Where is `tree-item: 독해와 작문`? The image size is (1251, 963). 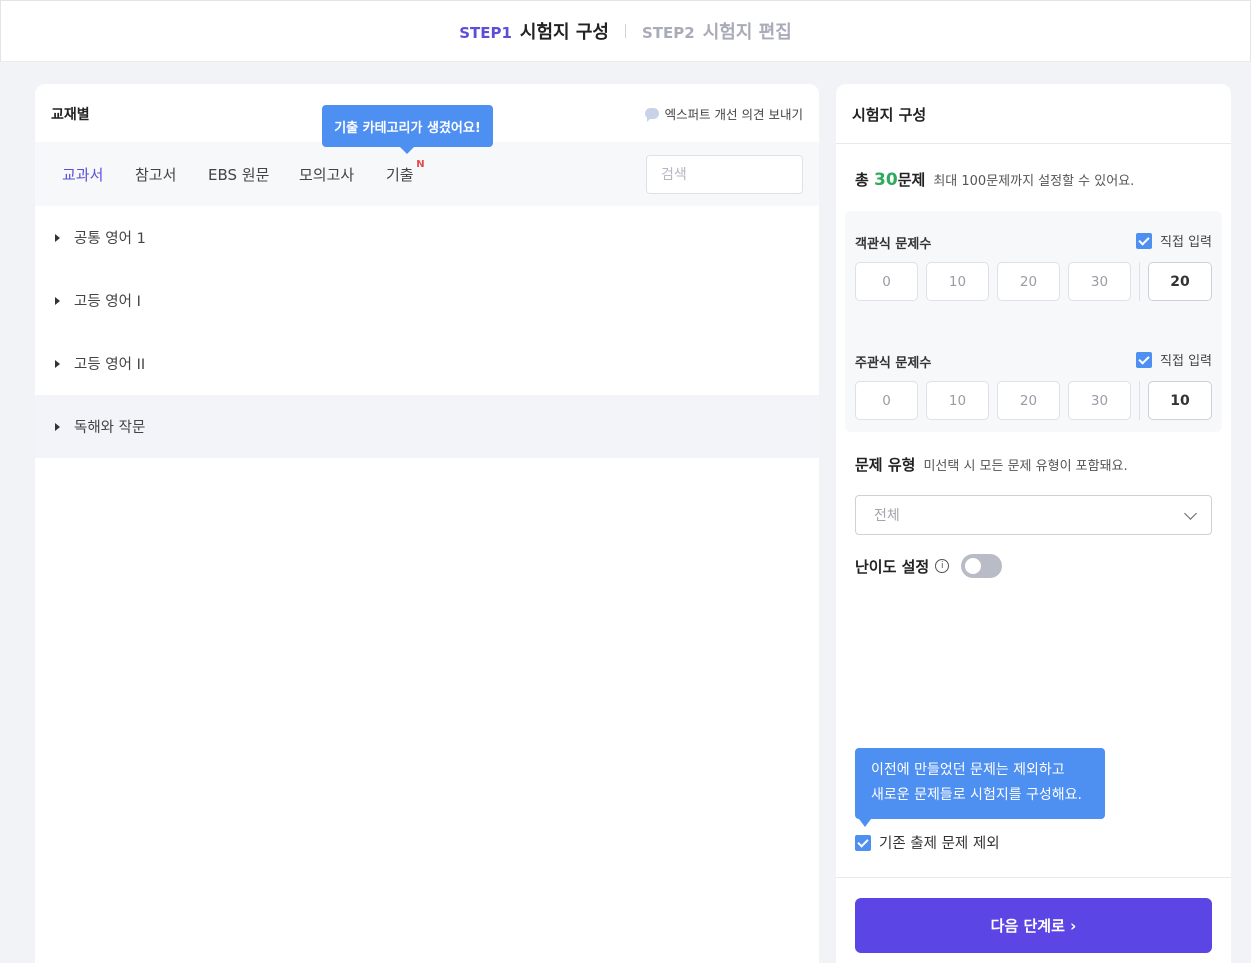 tree-item: 독해와 작문 is located at coordinates (427, 426).